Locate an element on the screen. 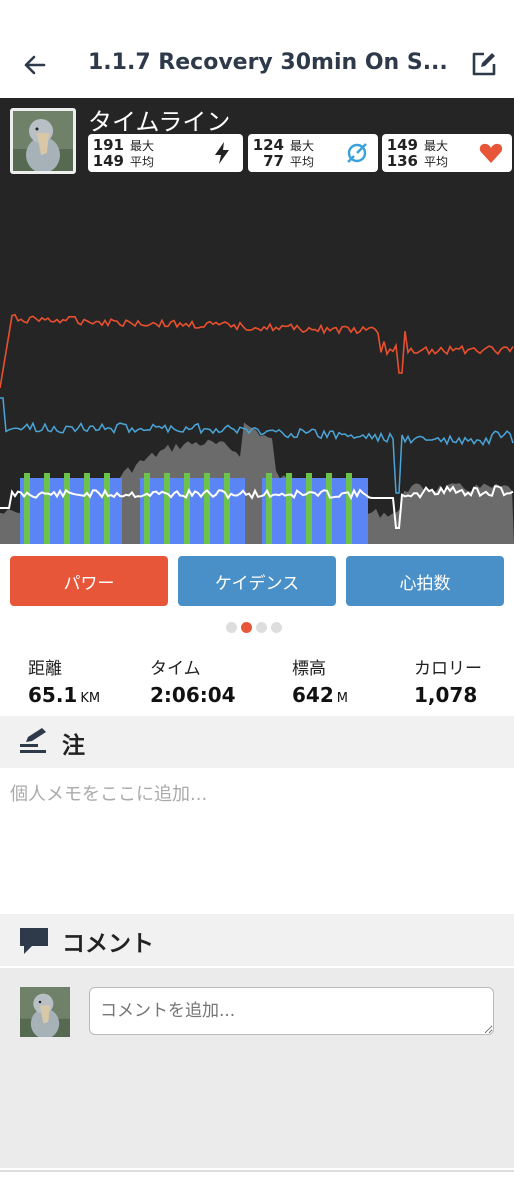 Image resolution: width=514 pixels, height=1200 pixels. distance-value-row: 65.1 KM is located at coordinates (64, 695).